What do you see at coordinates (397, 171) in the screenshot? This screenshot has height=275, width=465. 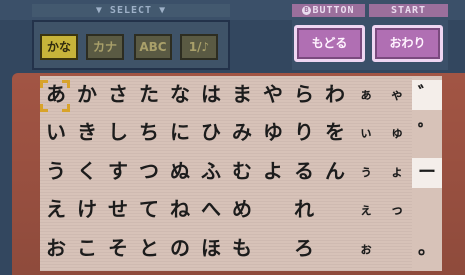 I see `kana-key: ょ` at bounding box center [397, 171].